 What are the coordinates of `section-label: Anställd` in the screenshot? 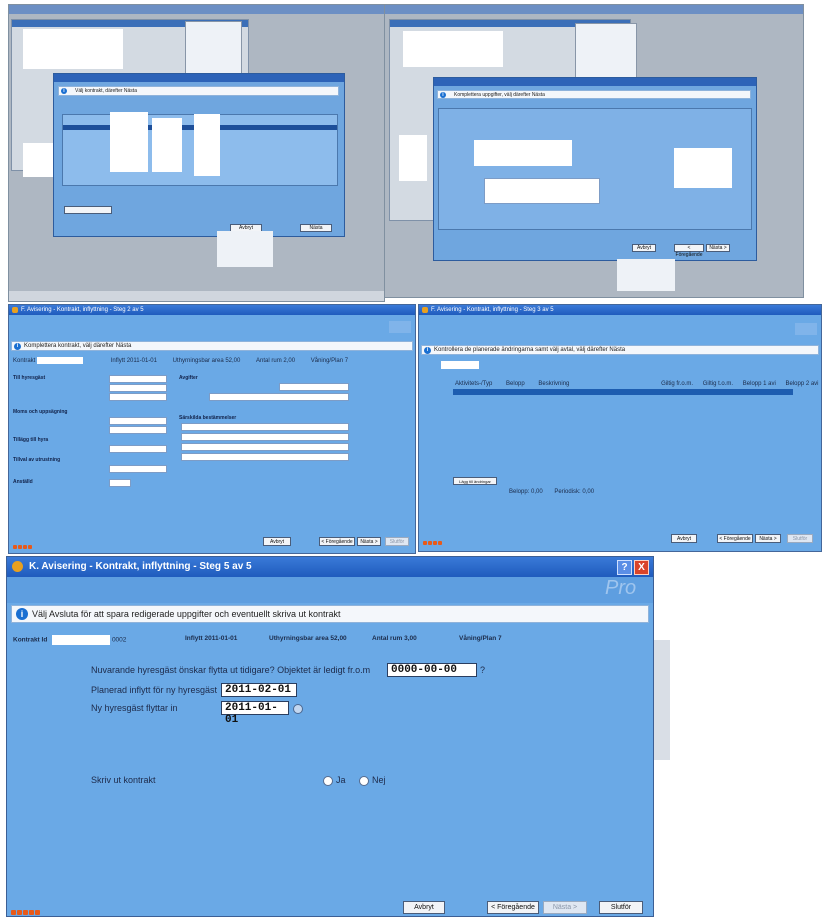 It's located at (23, 482).